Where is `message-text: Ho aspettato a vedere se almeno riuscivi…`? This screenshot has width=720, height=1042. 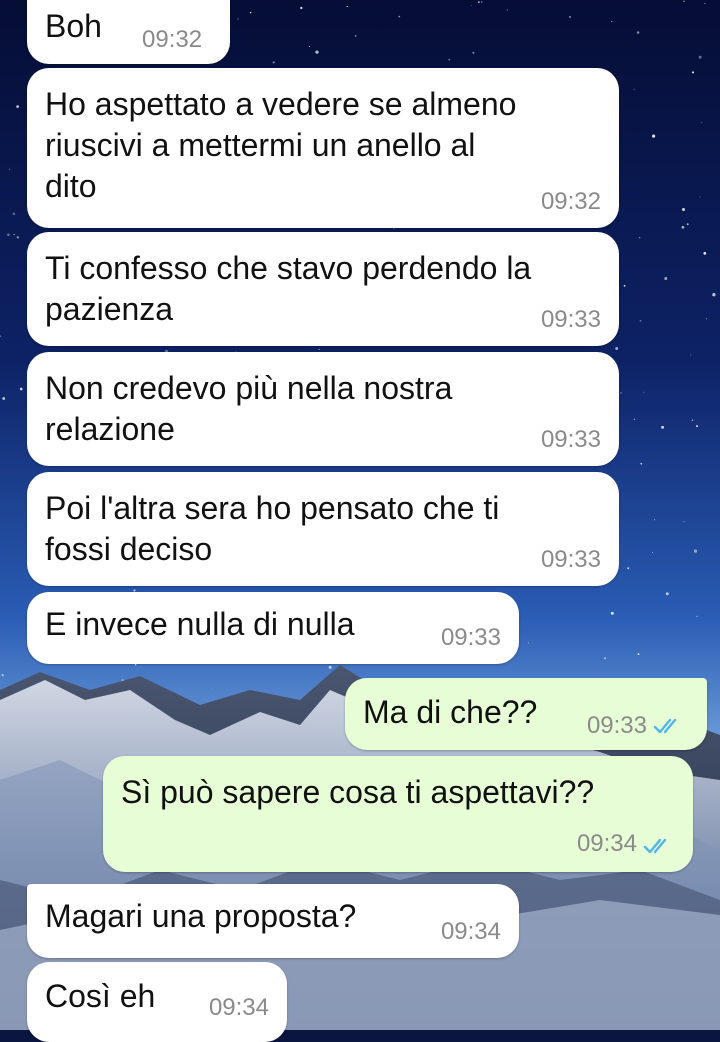
message-text: Ho aspettato a vedere se almeno riuscivi… is located at coordinates (281, 145).